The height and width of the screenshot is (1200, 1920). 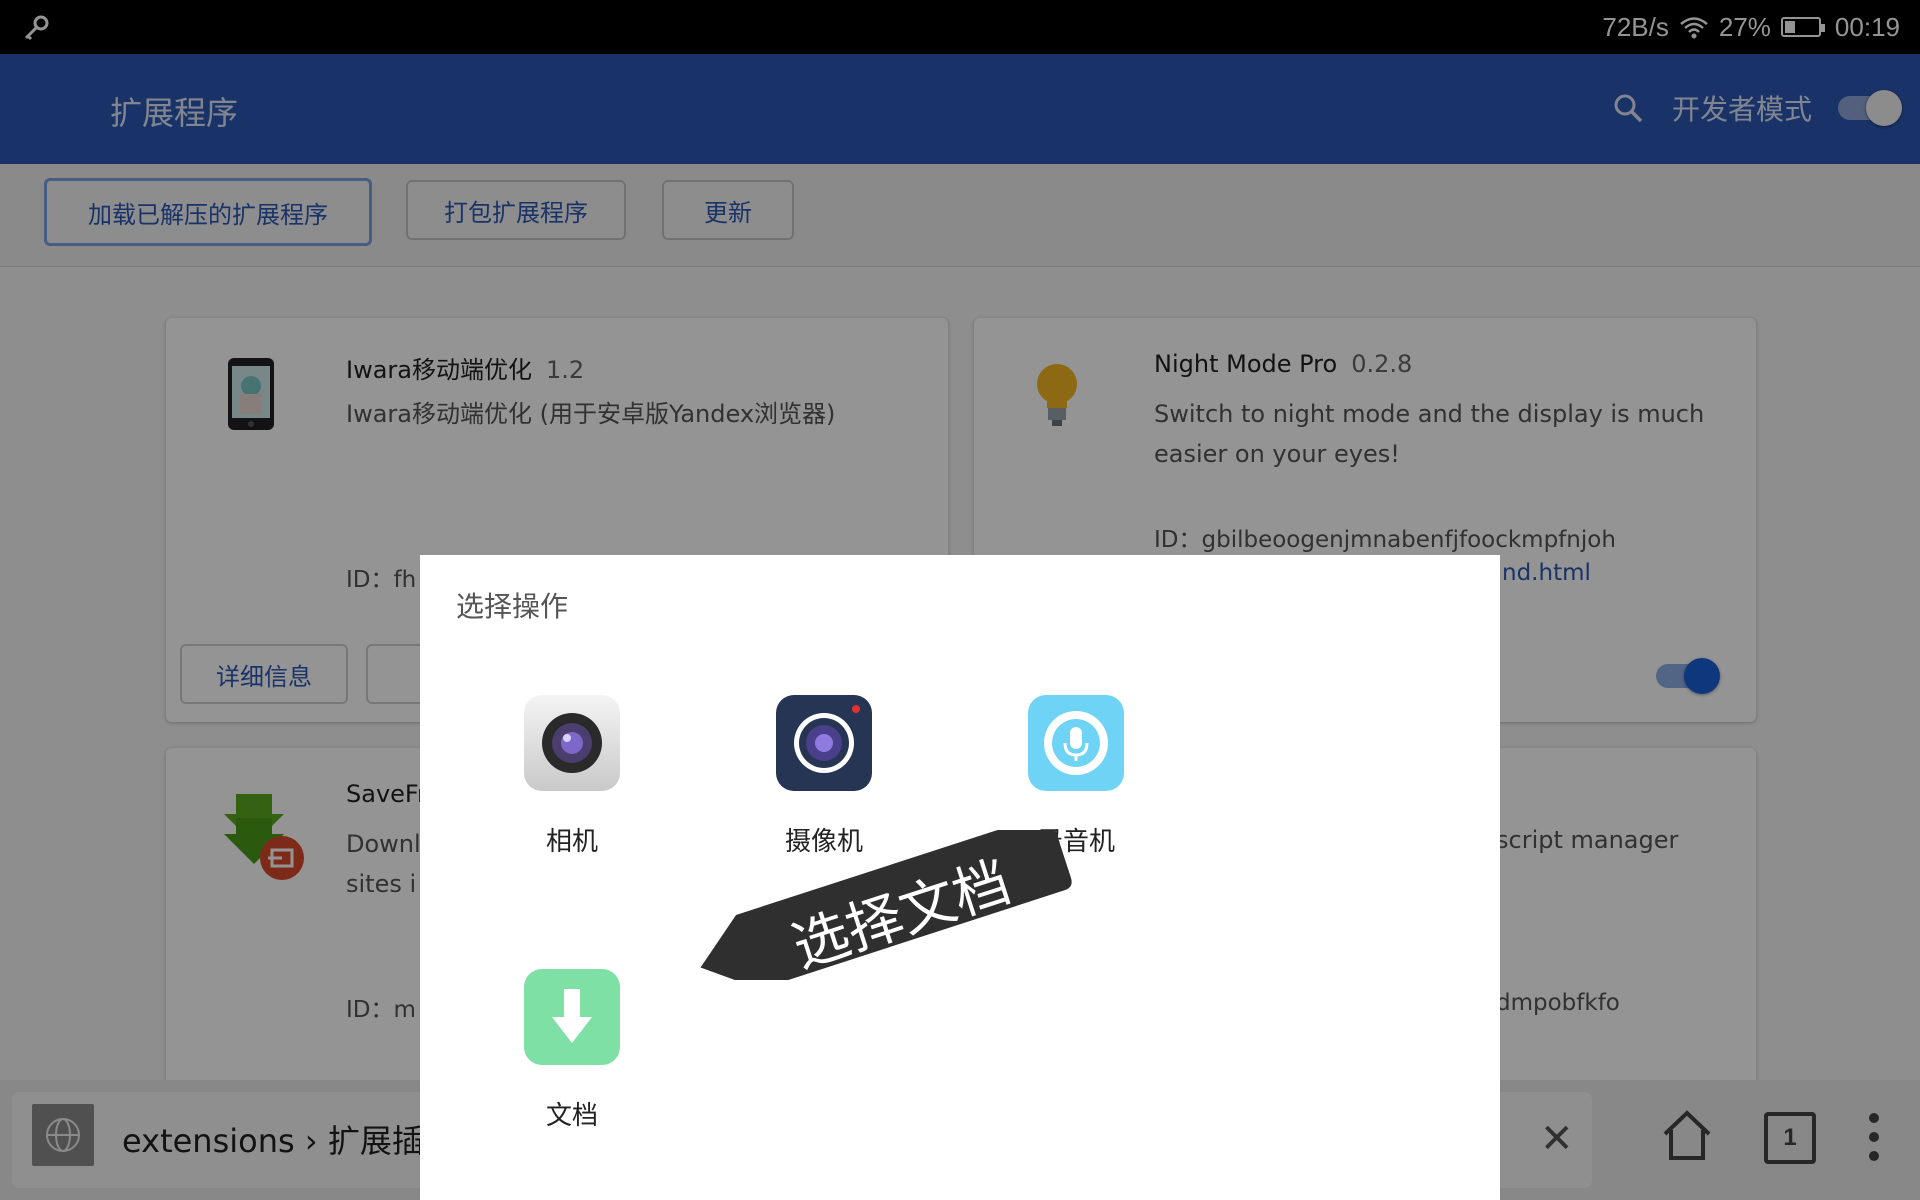 I want to click on video-camera-icon, so click(x=824, y=743).